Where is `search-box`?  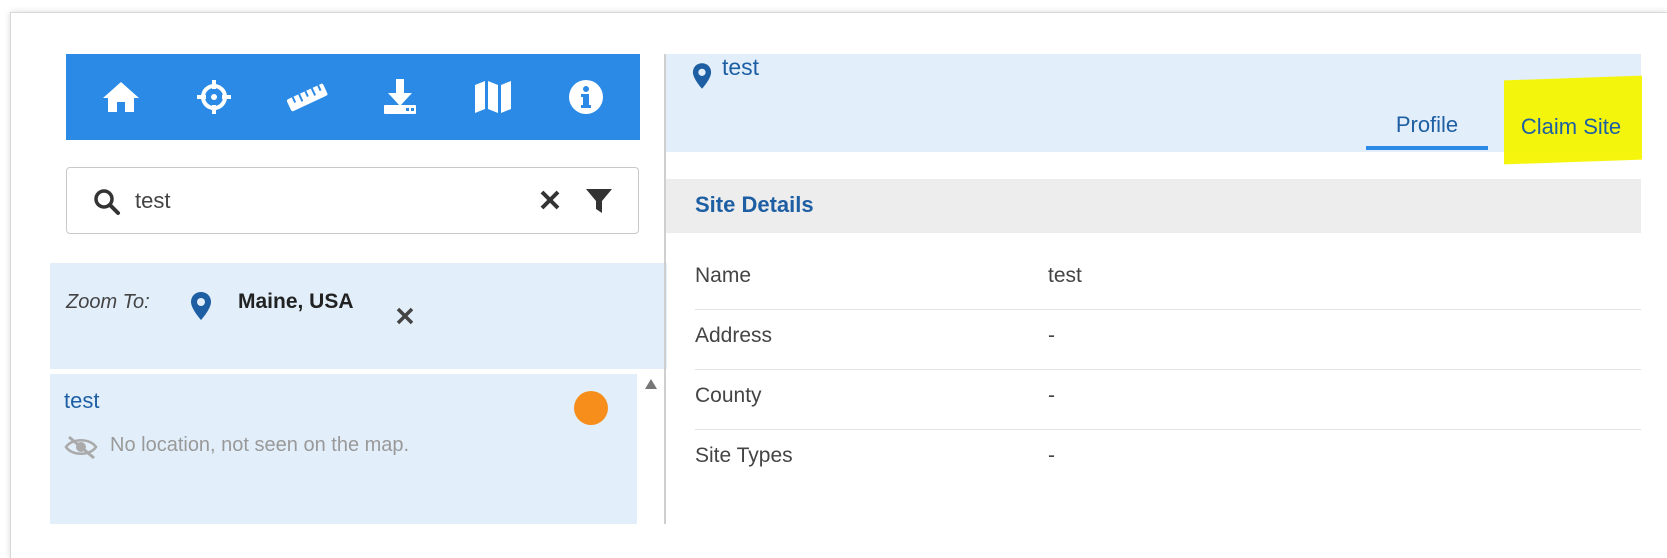 search-box is located at coordinates (352, 200).